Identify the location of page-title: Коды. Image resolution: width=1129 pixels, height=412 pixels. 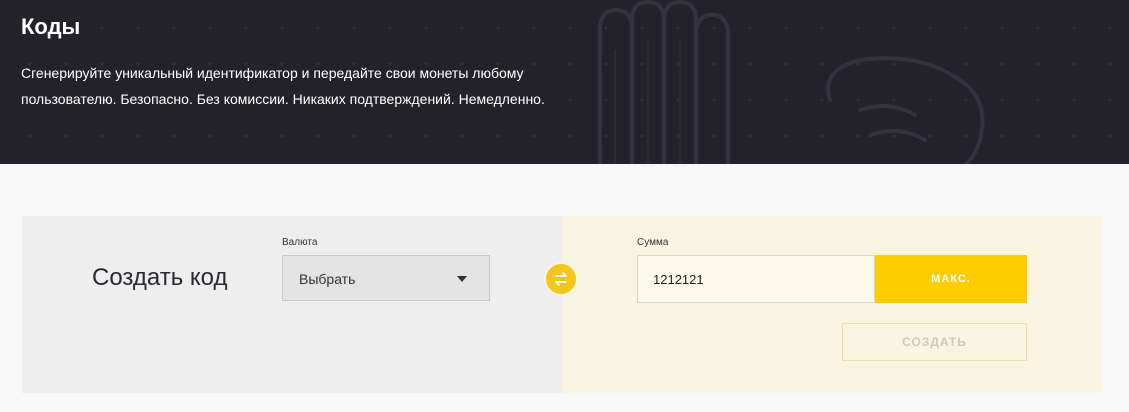
(51, 26).